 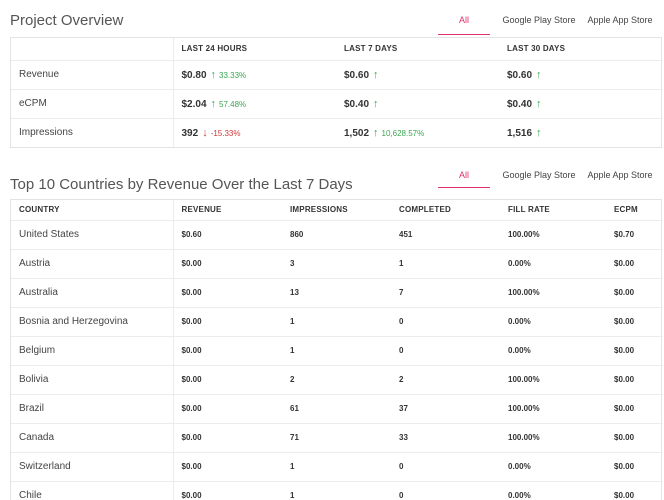 I want to click on country-cell: 7, so click(x=445, y=292).